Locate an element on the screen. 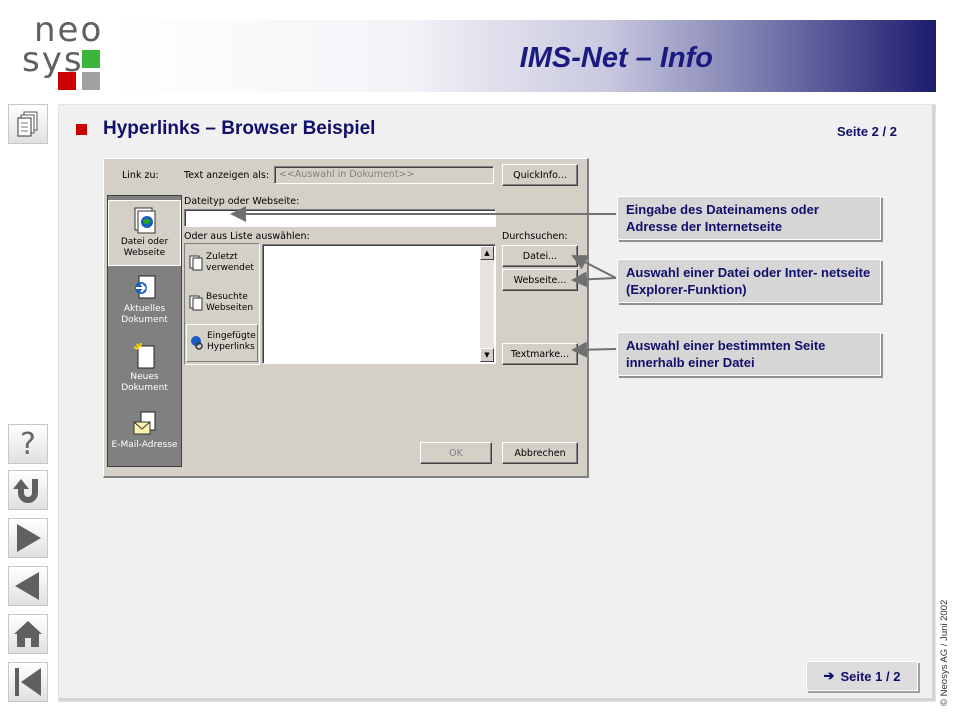 The width and height of the screenshot is (960, 720). page-1-link: ➔ Seite 1 / 2 is located at coordinates (862, 676).